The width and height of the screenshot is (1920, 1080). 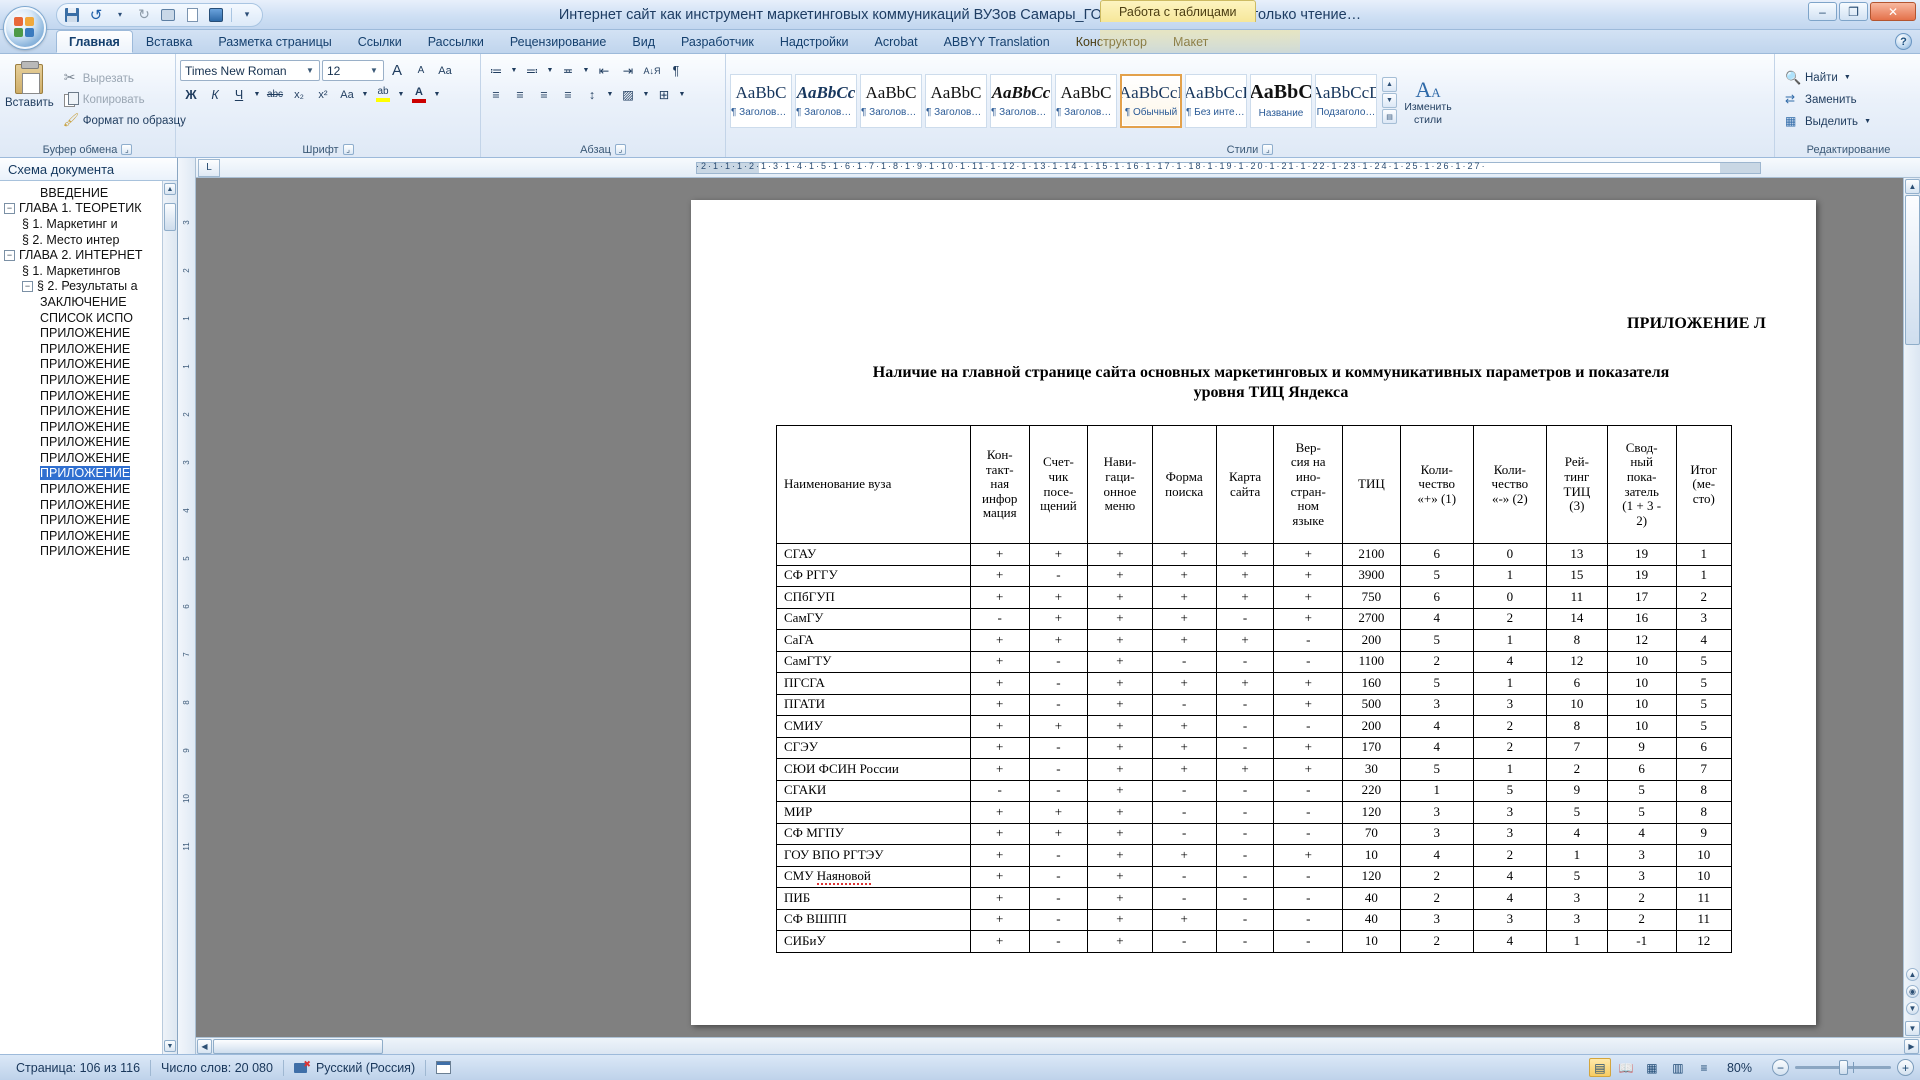 I want to click on tab-ssylki: Ссылки, so click(x=380, y=41).